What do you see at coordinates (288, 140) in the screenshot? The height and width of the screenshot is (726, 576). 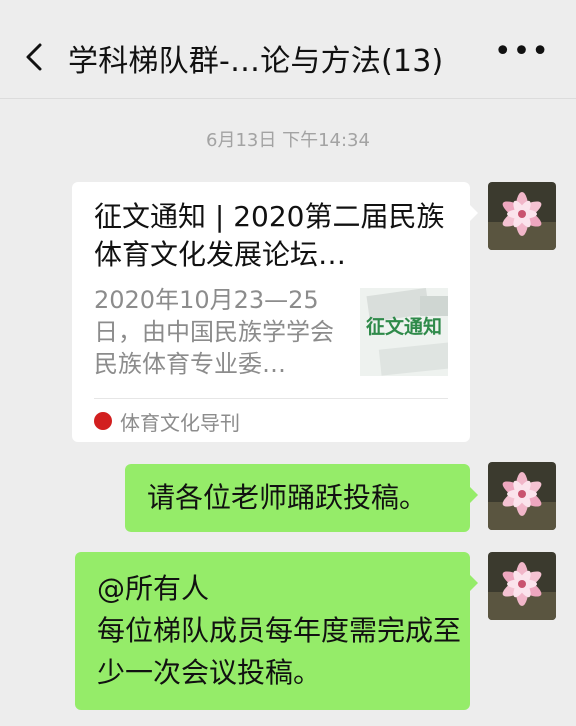 I see `message-timestamp: 6月13日 下午14:34` at bounding box center [288, 140].